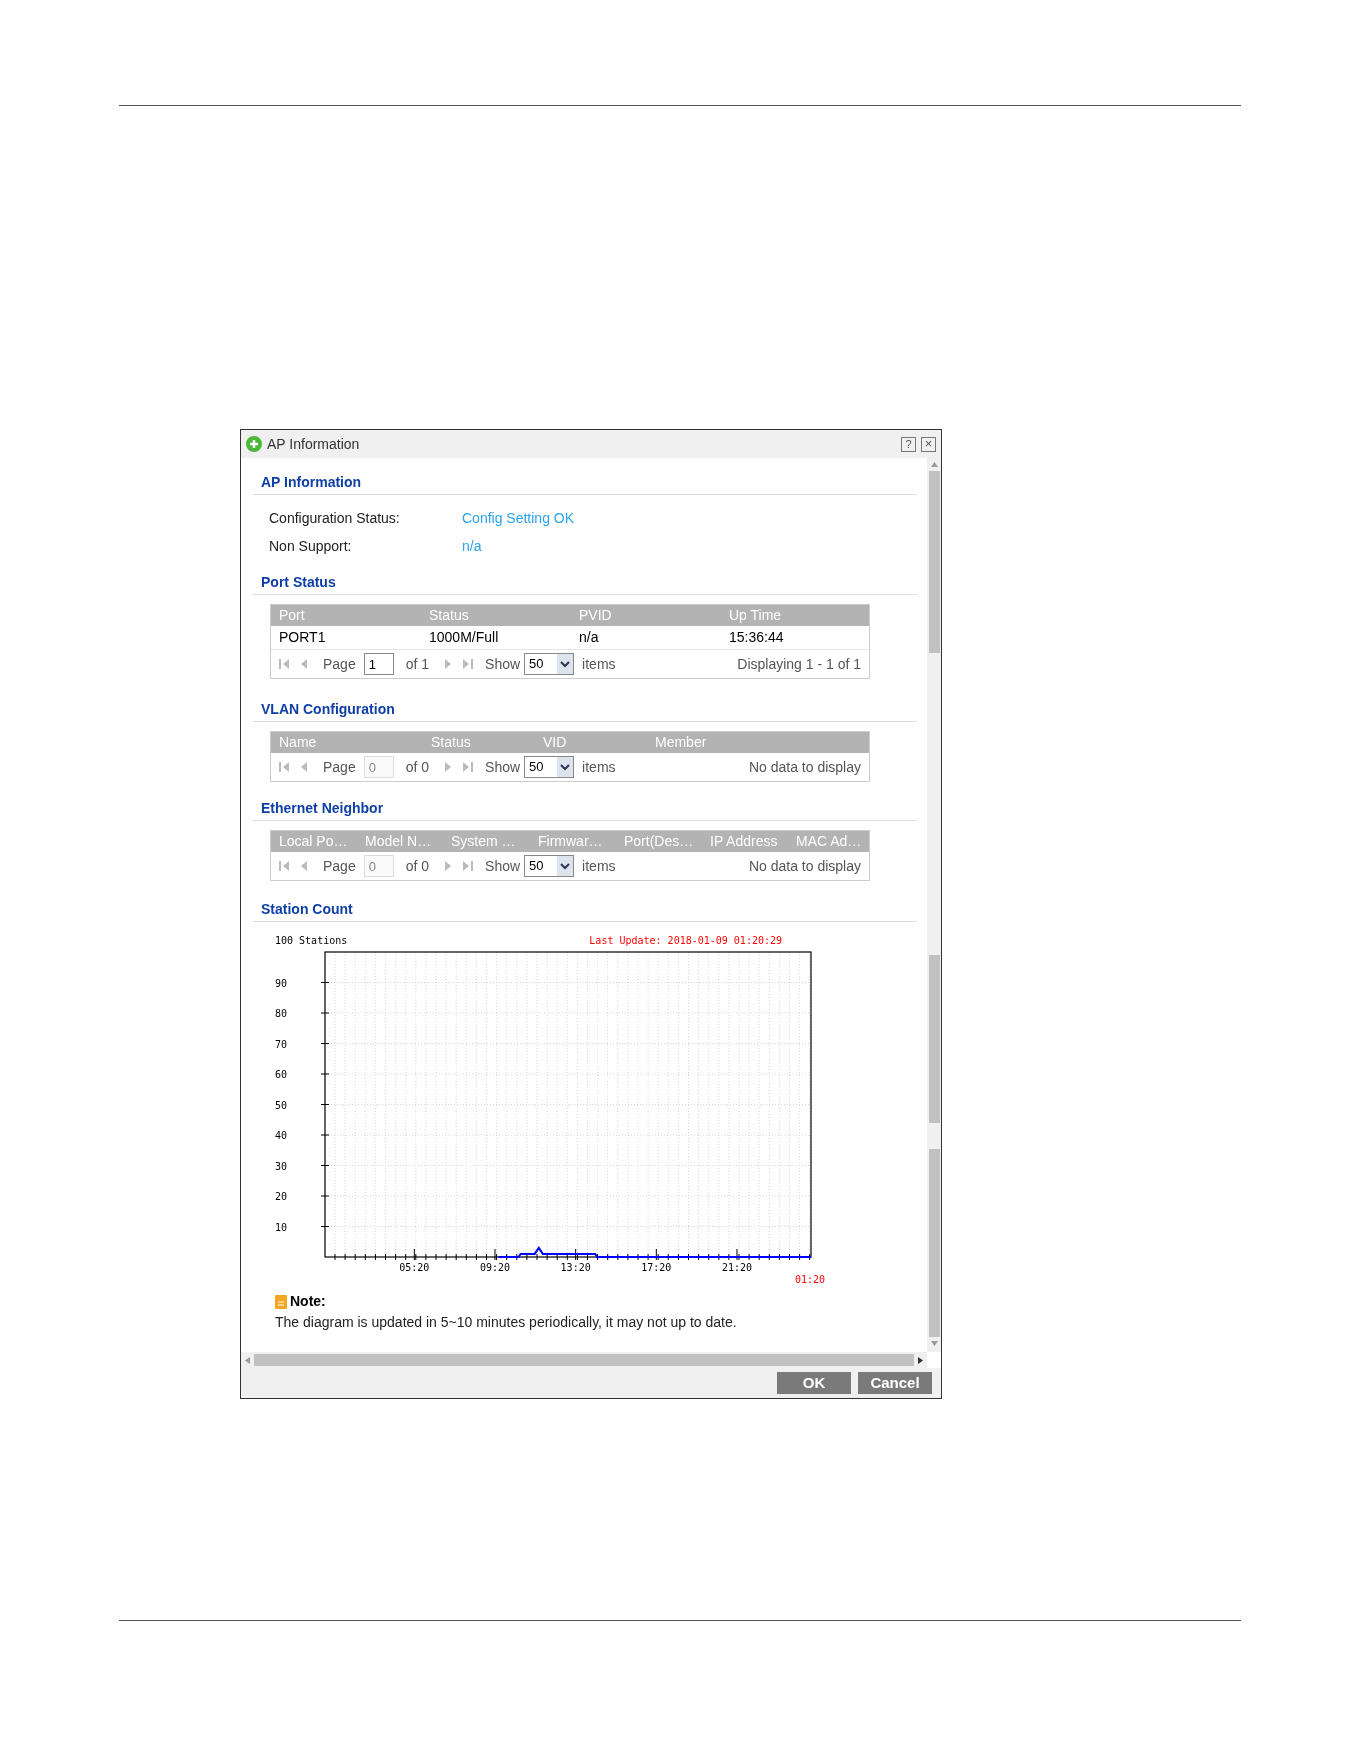 Image resolution: width=1361 pixels, height=1761 pixels. Describe the element at coordinates (281, 1074) in the screenshot. I see `y-tick-label: 60` at that location.